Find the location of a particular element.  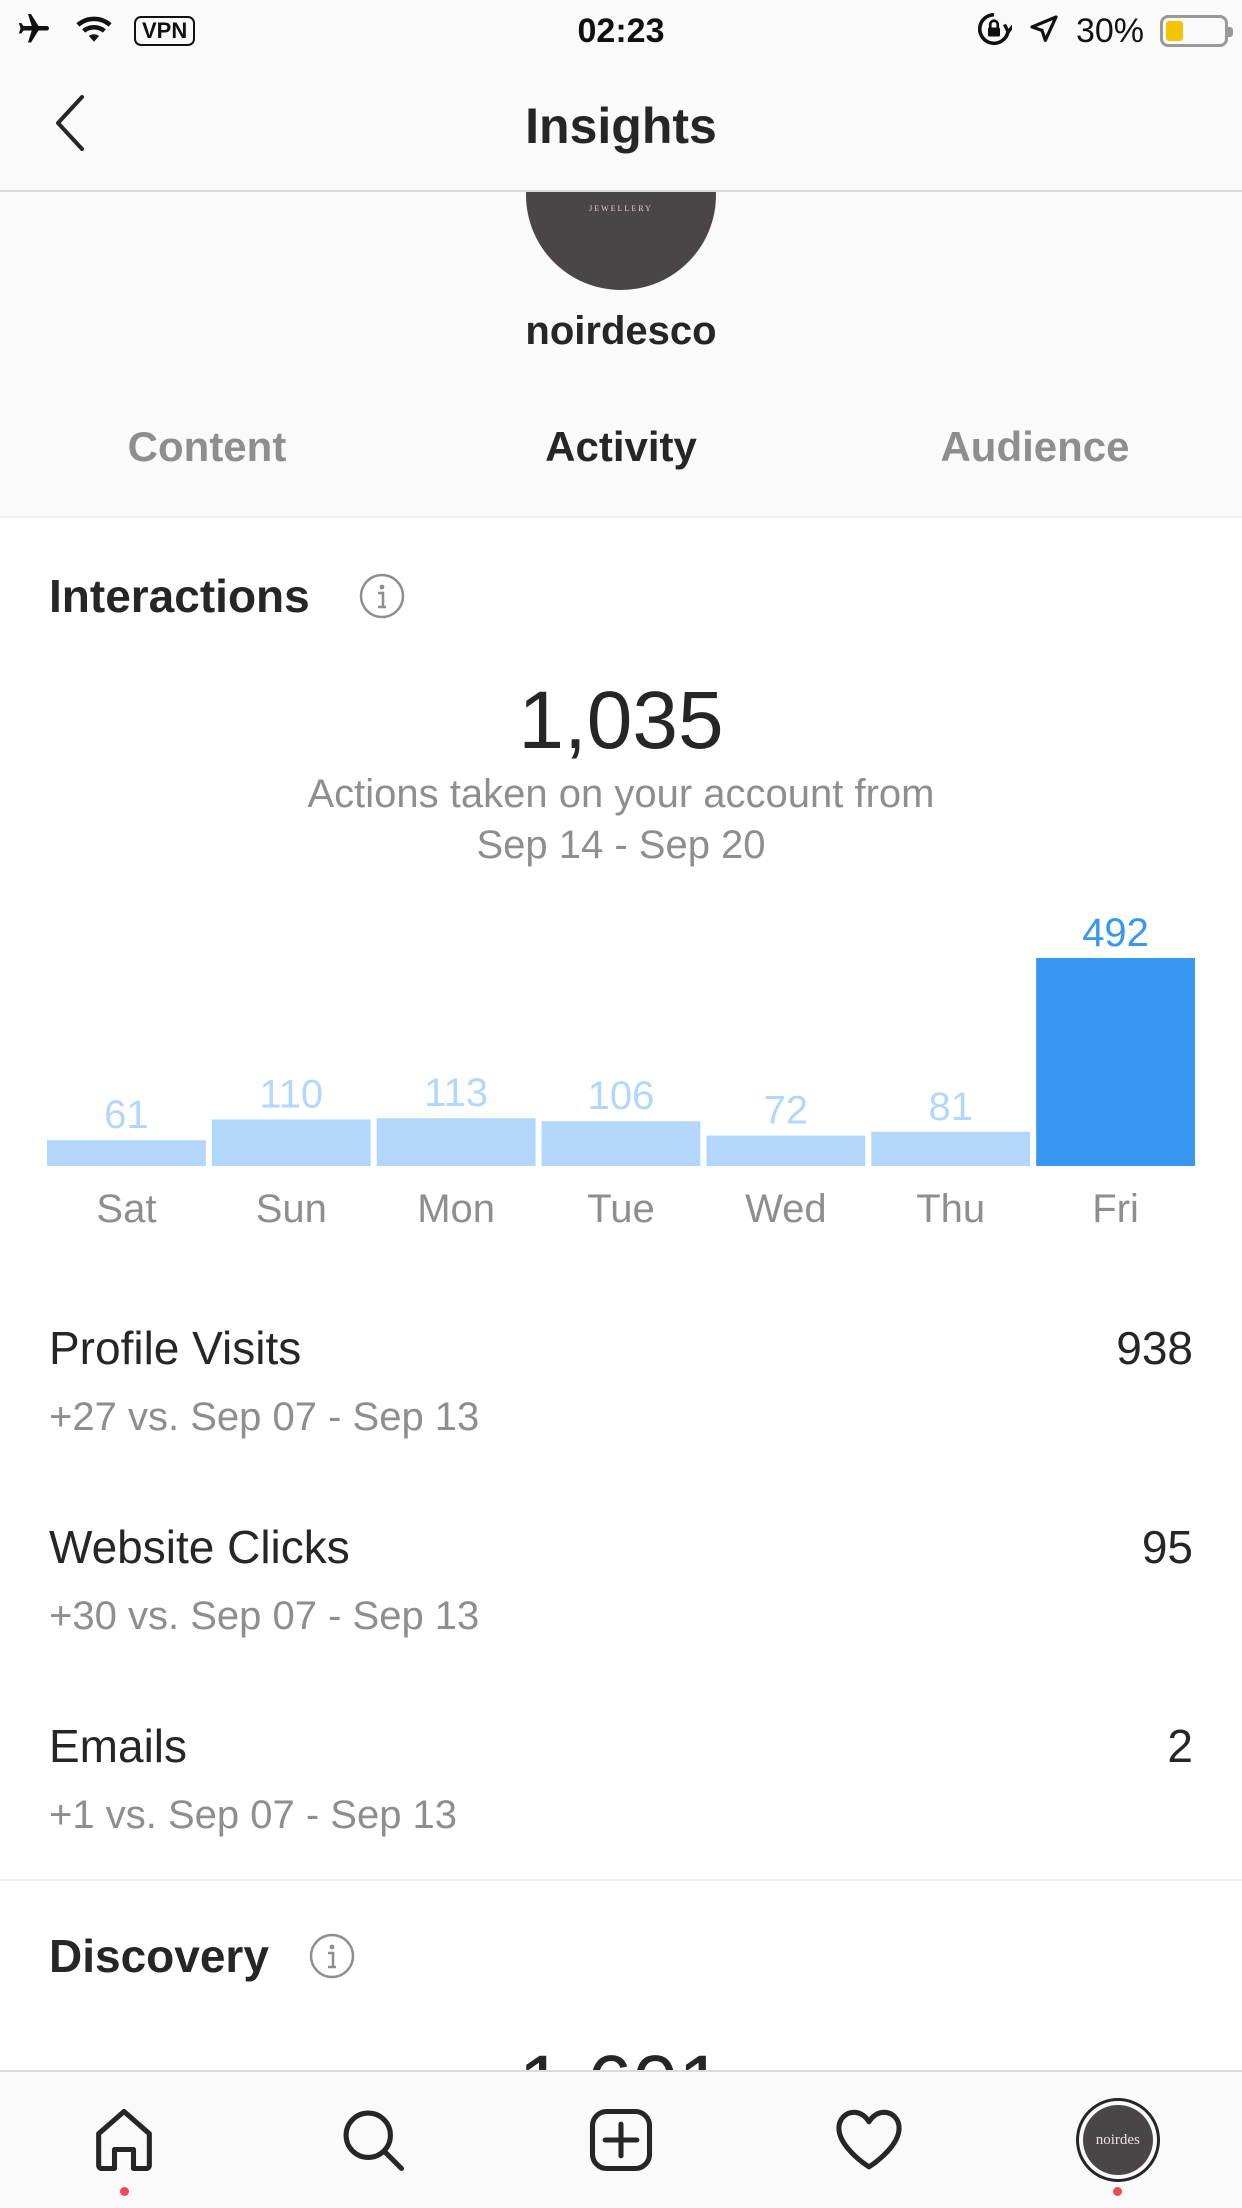

chart-category-label: Mon is located at coordinates (456, 1209).